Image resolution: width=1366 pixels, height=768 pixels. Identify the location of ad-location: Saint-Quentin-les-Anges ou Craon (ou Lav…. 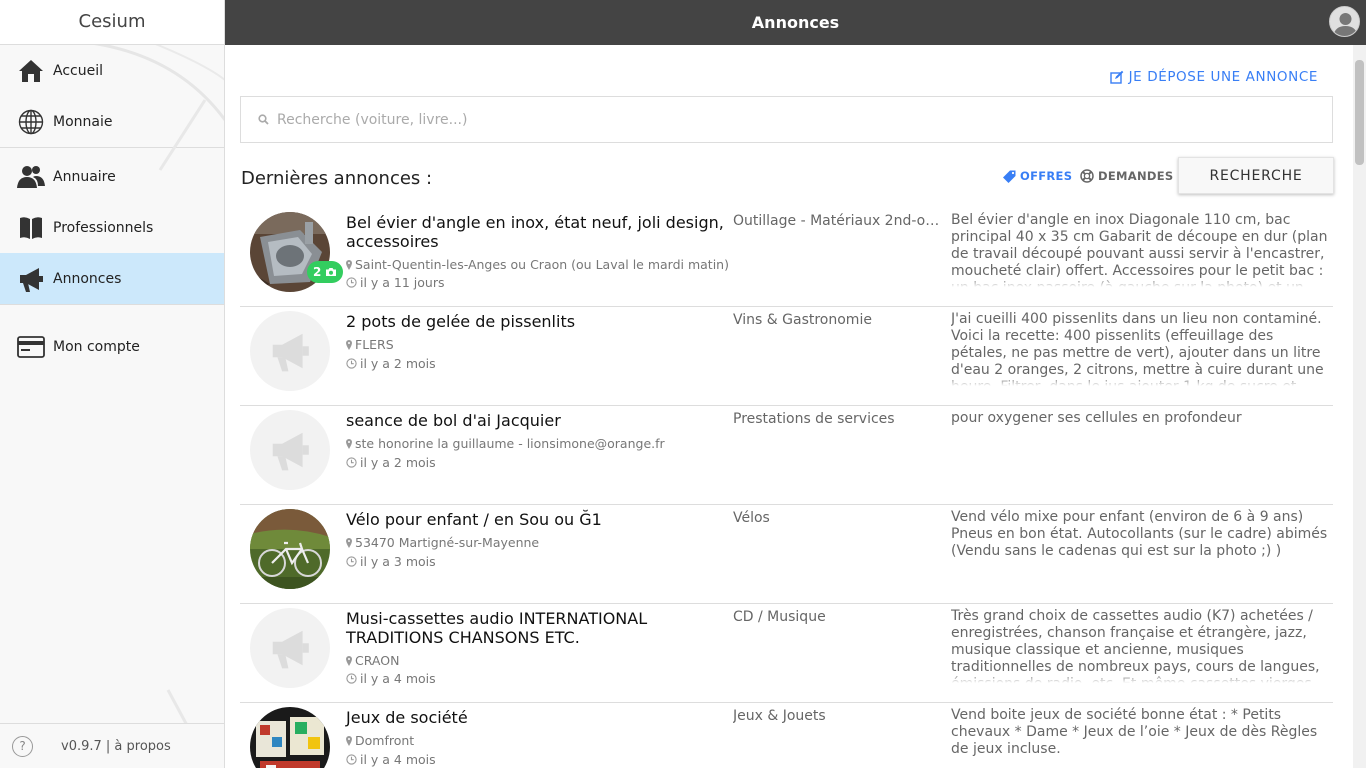
(537, 264).